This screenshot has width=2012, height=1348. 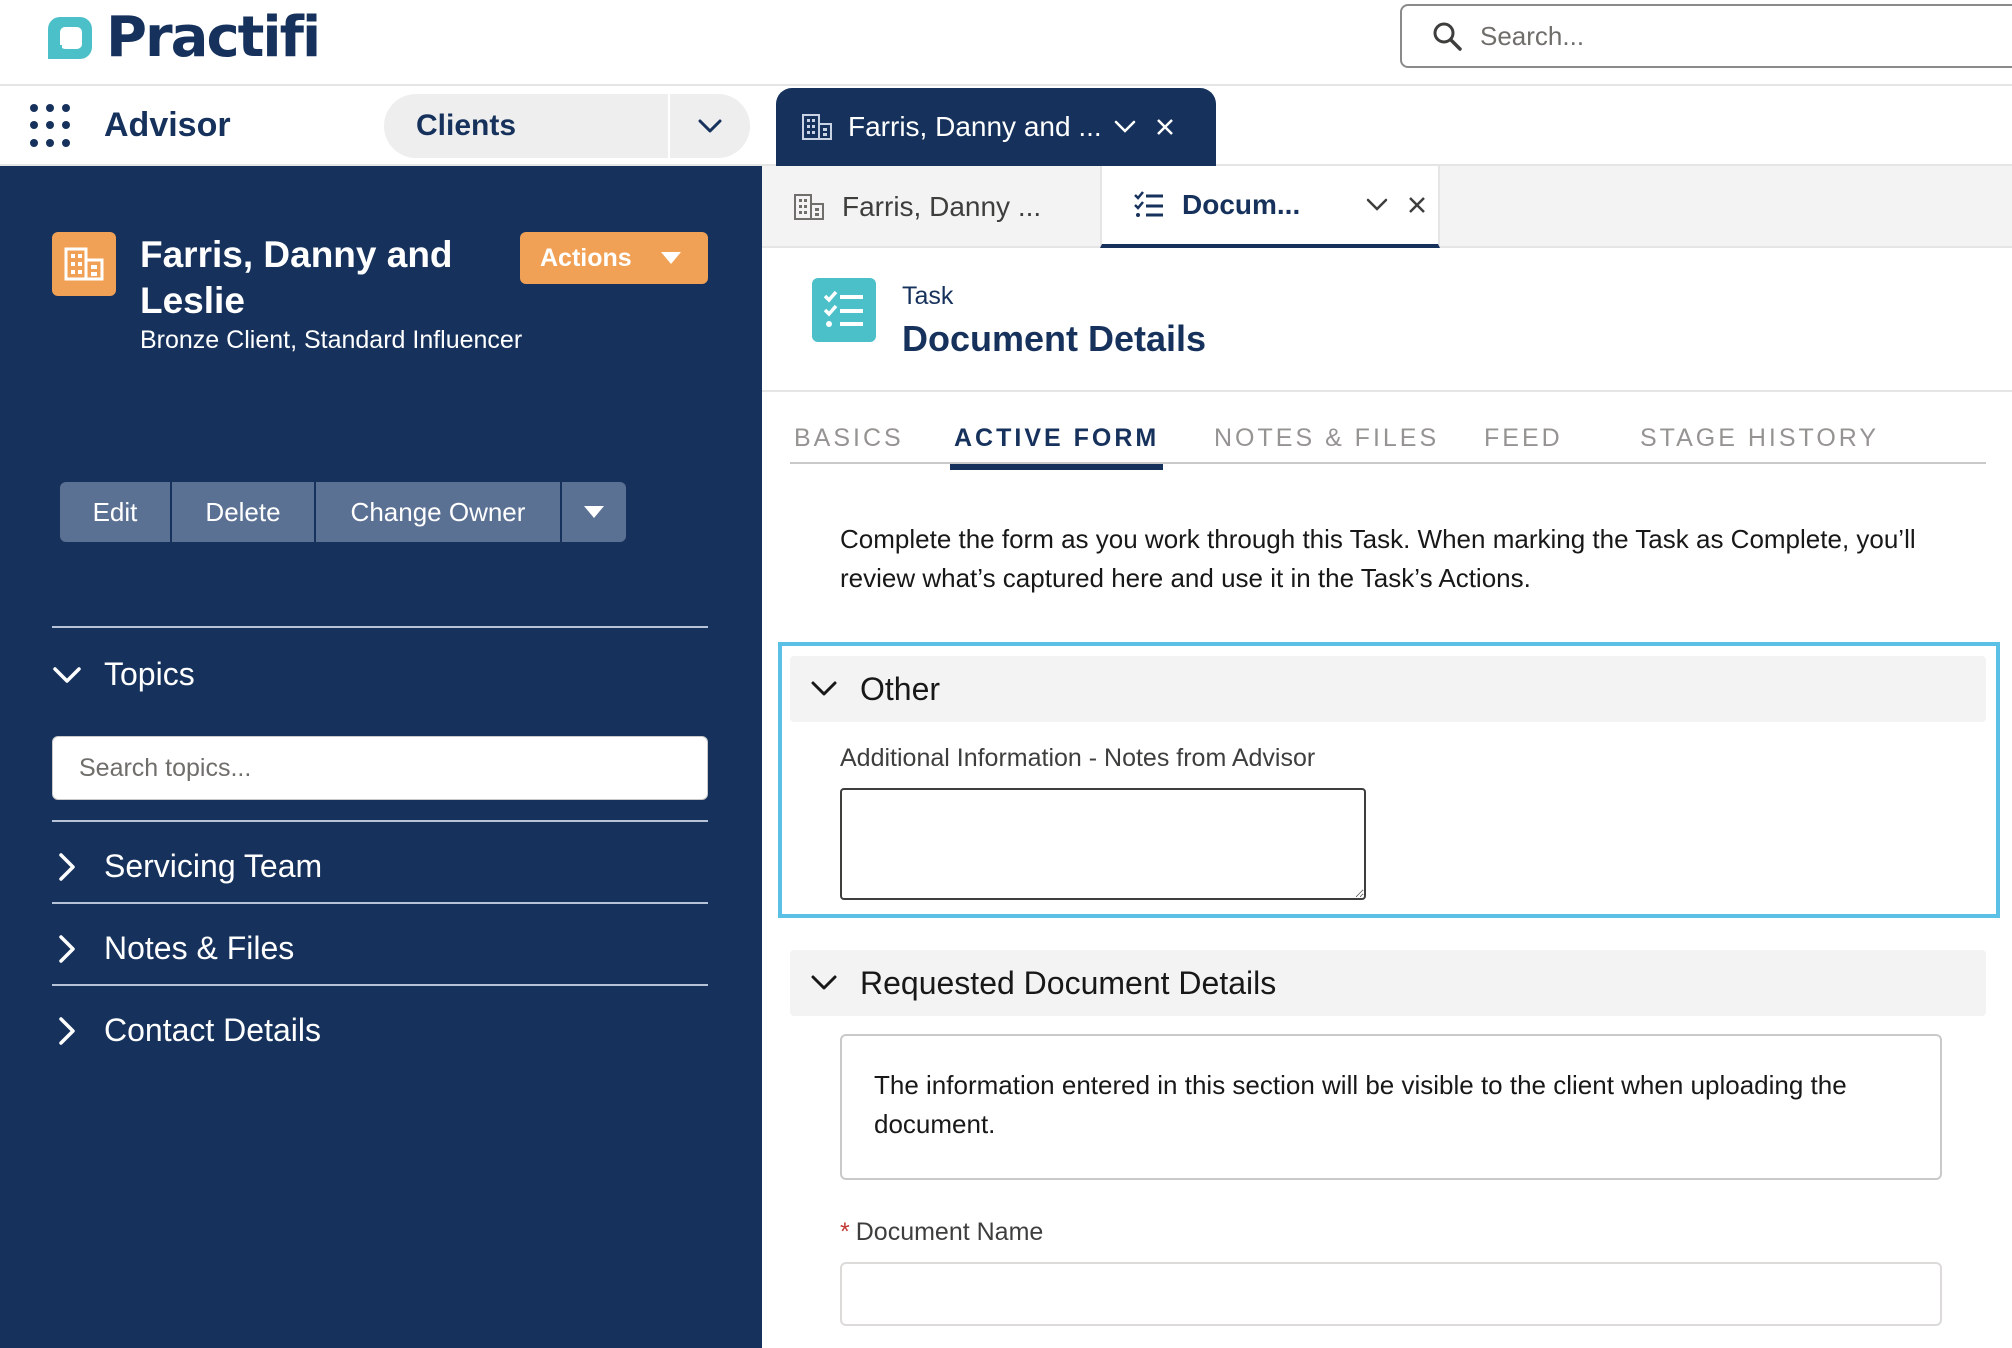 What do you see at coordinates (52, 126) in the screenshot?
I see `app-launcher-icon` at bounding box center [52, 126].